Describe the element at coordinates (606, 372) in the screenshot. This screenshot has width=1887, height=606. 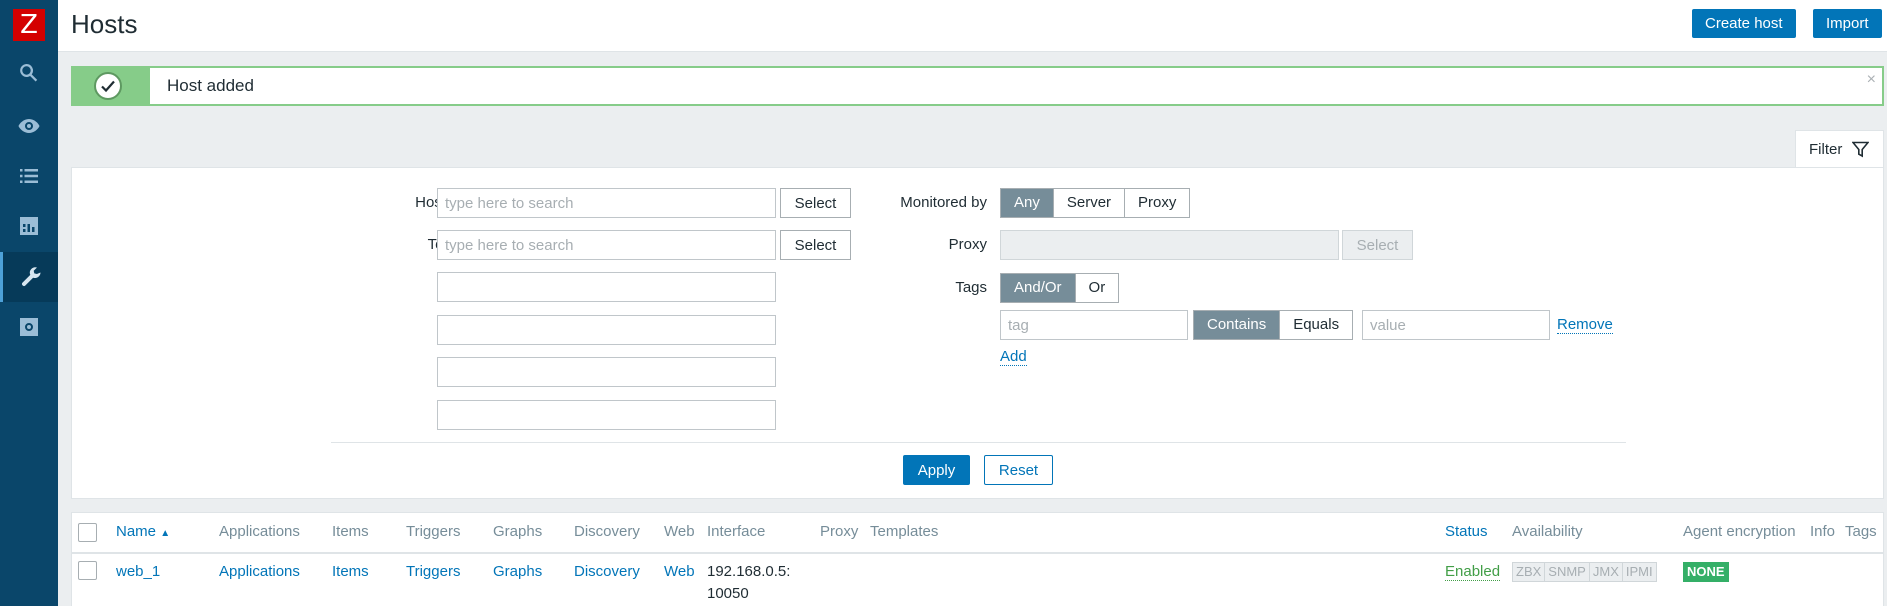
I see `ip-input` at that location.